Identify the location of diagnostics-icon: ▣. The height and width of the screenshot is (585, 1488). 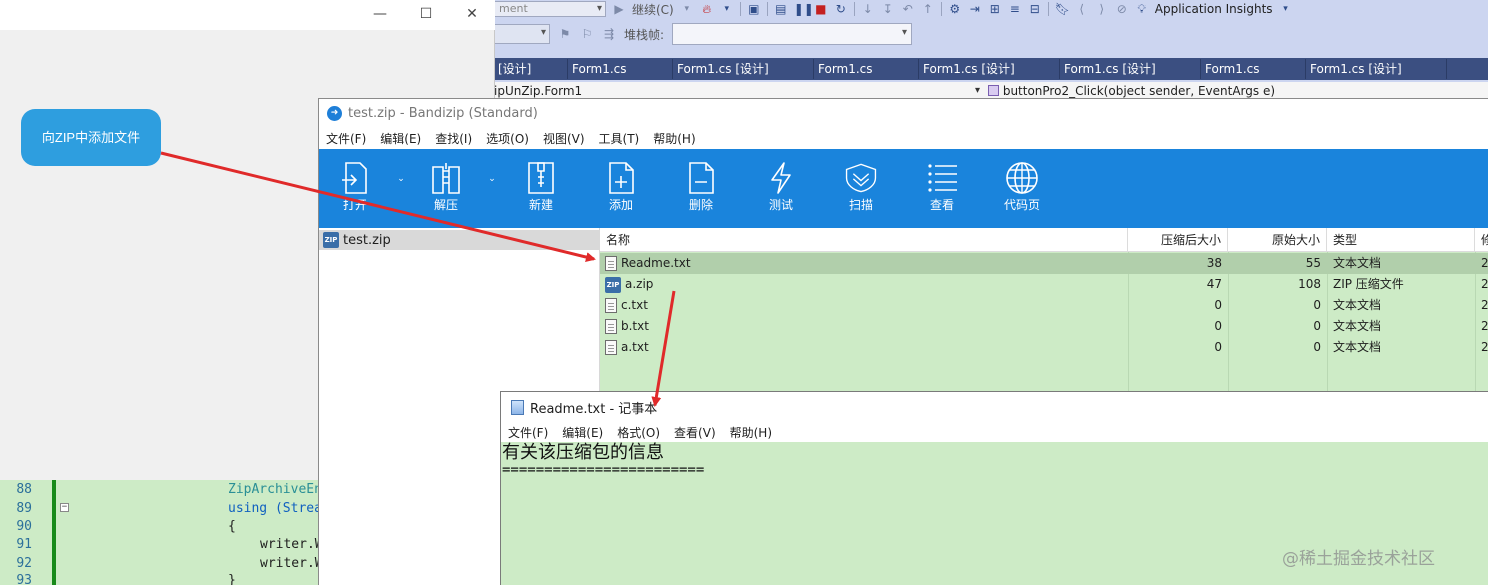
(754, 9).